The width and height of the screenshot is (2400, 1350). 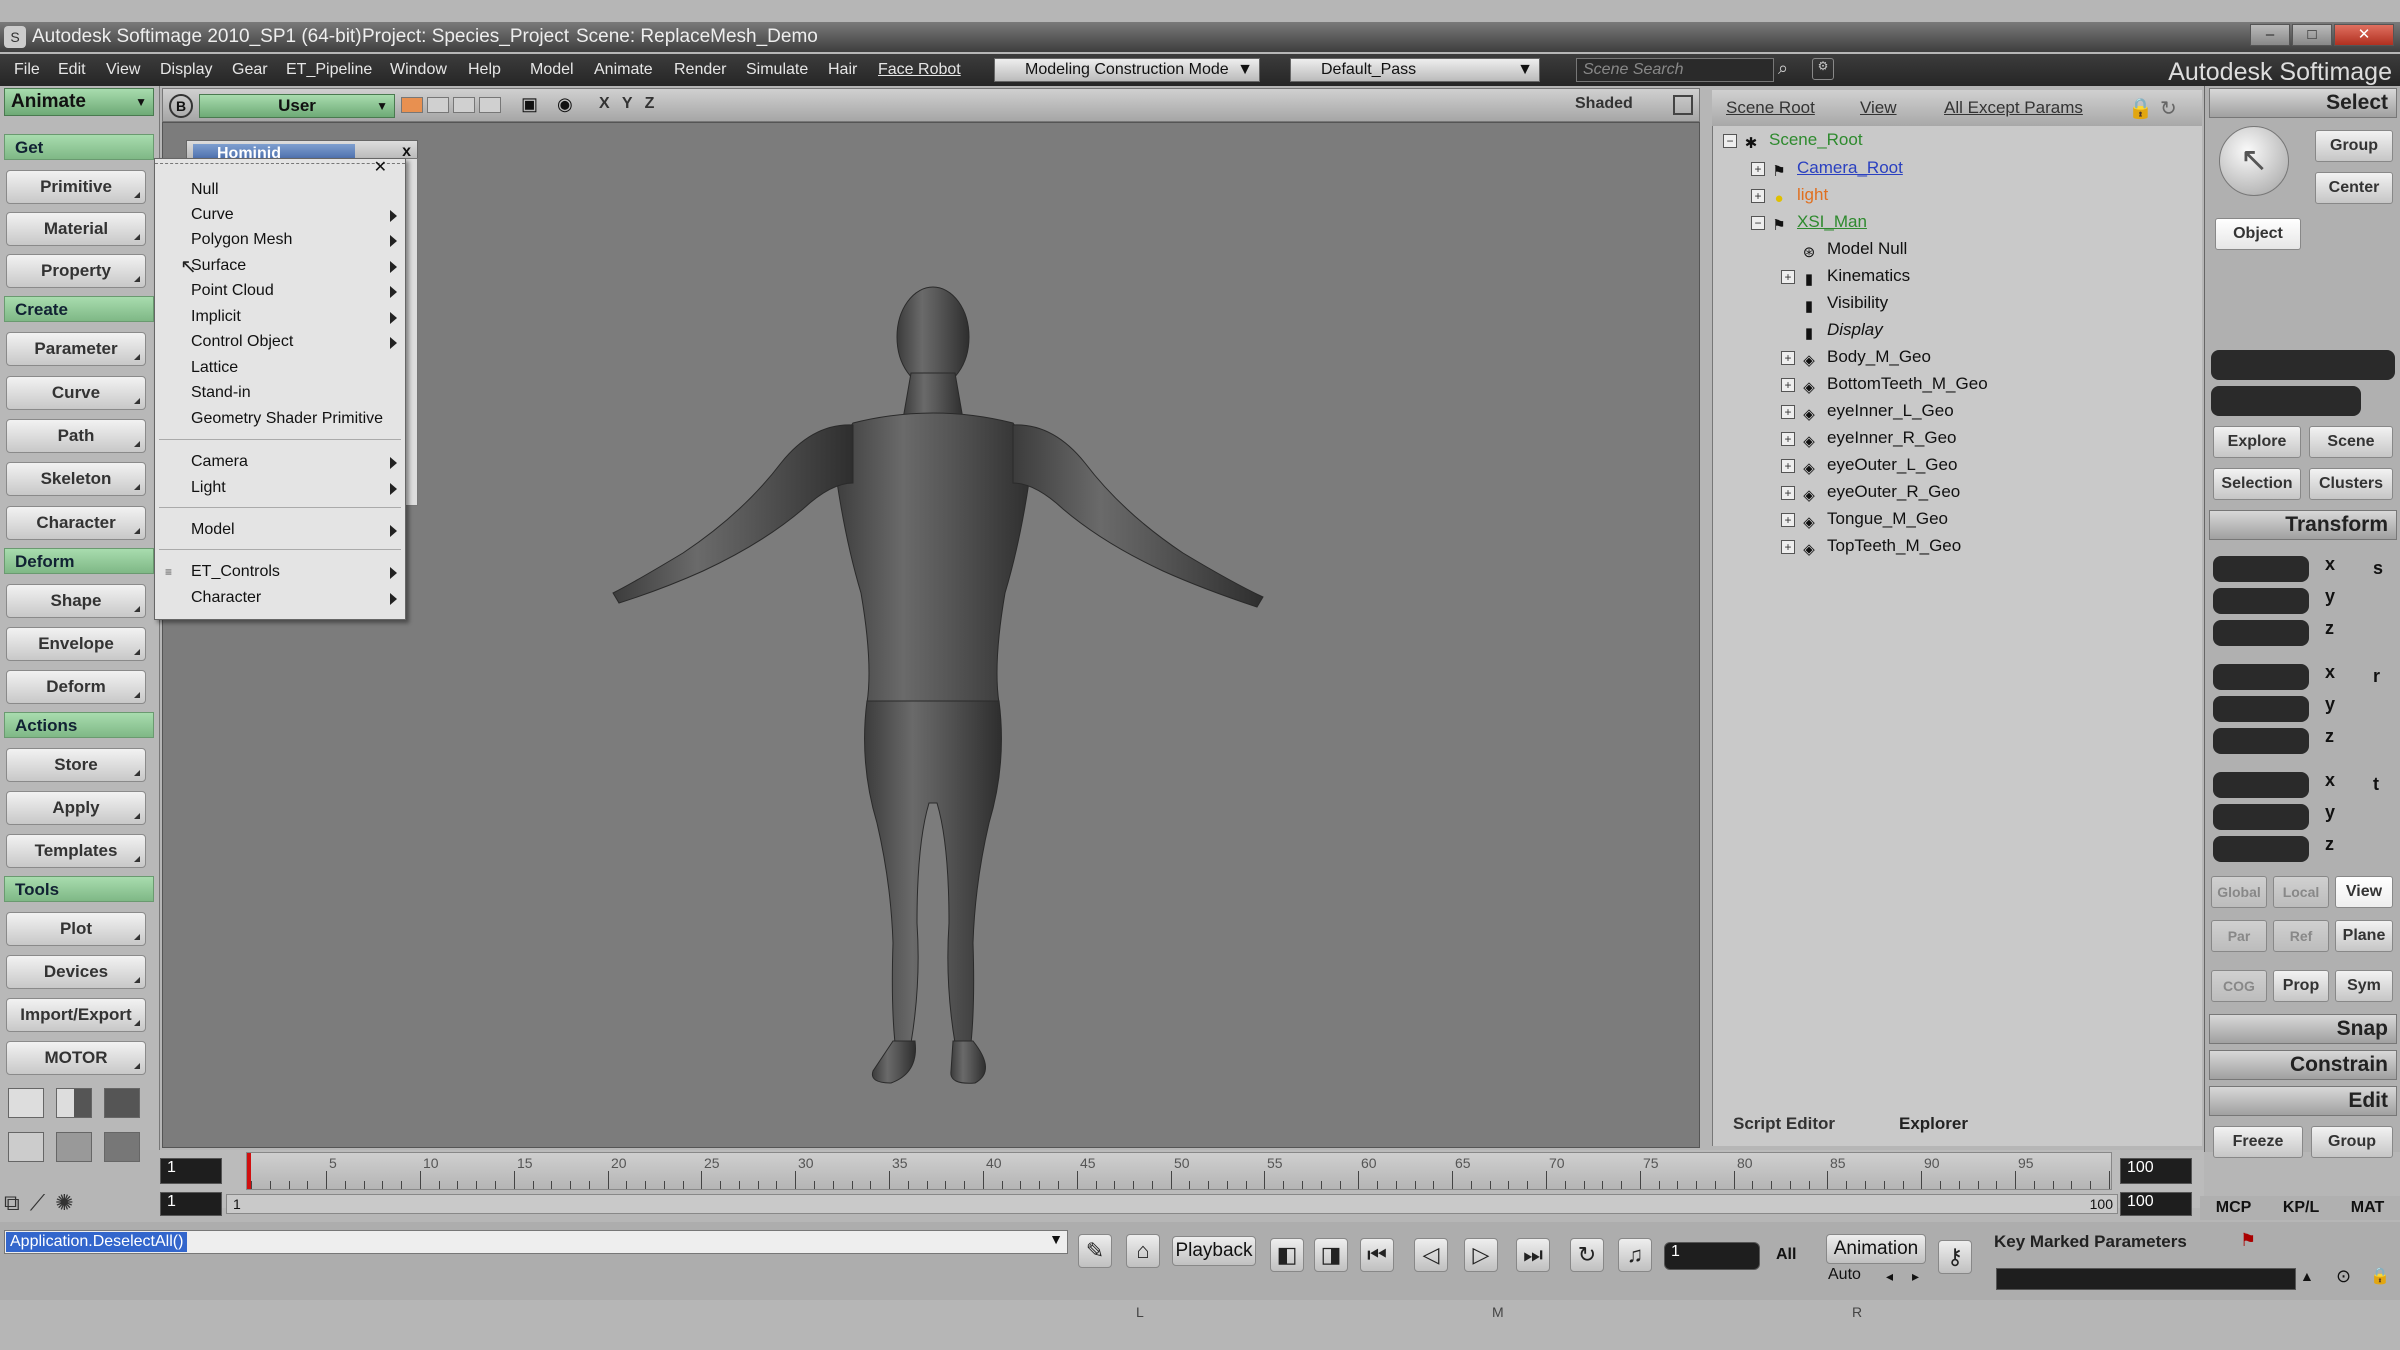 What do you see at coordinates (27, 70) in the screenshot?
I see `menu-file: File` at bounding box center [27, 70].